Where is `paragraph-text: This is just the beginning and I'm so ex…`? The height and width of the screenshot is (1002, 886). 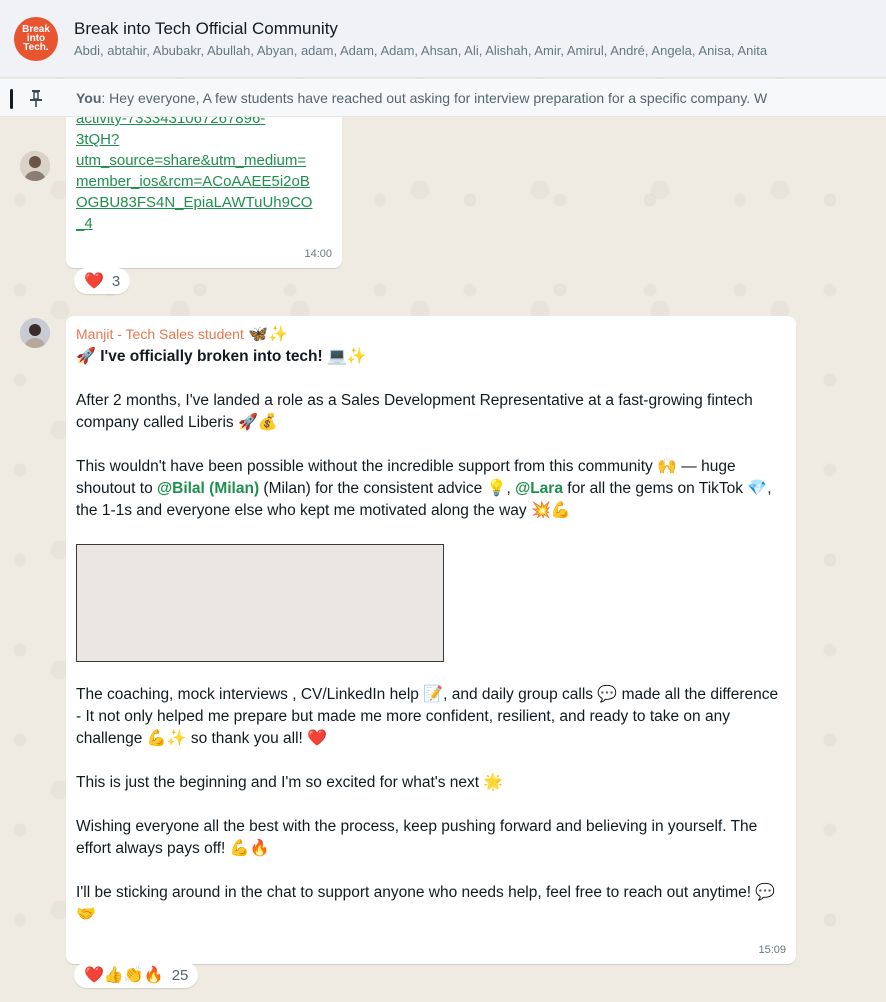 paragraph-text: This is just the beginning and I'm so ex… is located at coordinates (280, 782).